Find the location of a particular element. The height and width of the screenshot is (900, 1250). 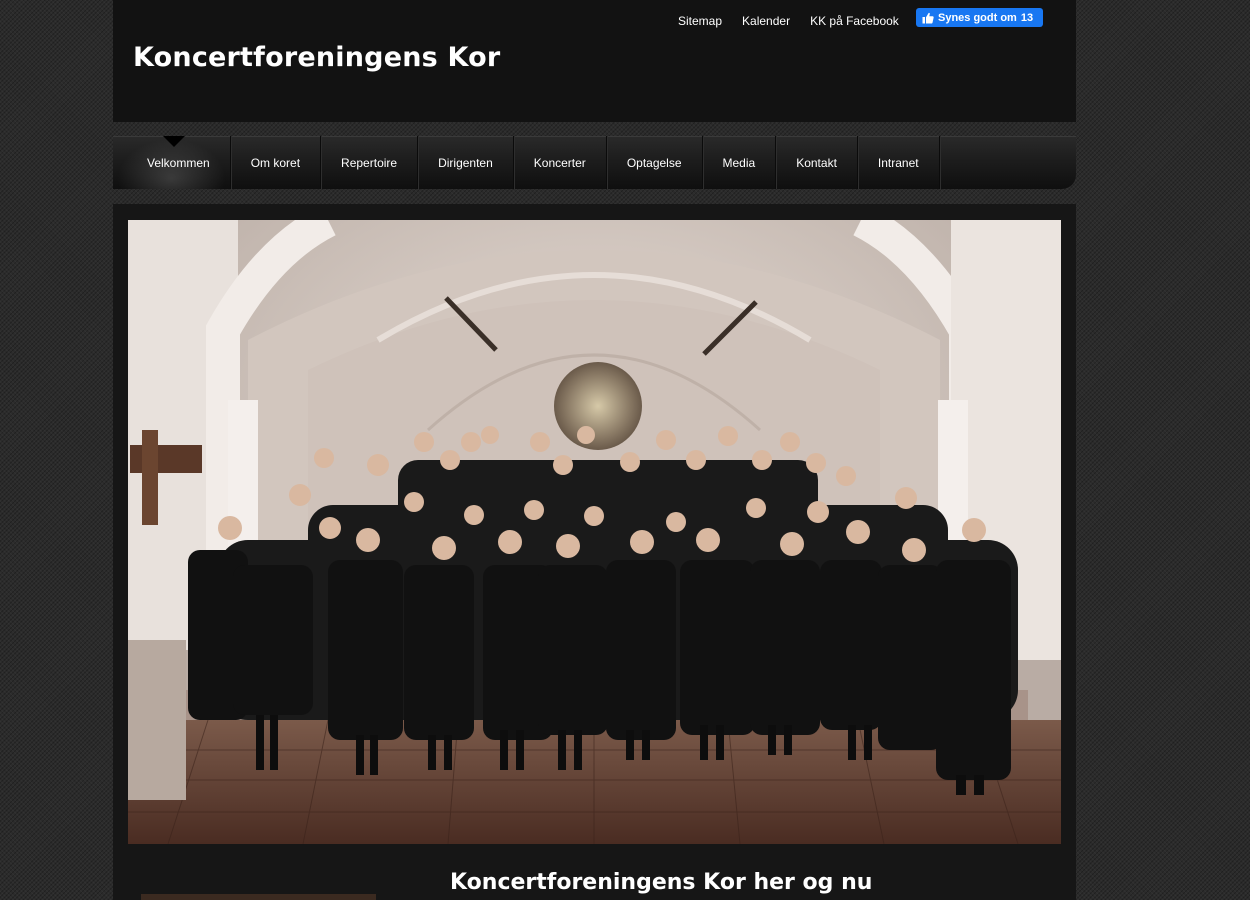

thumbs-up-icon is located at coordinates (928, 18).